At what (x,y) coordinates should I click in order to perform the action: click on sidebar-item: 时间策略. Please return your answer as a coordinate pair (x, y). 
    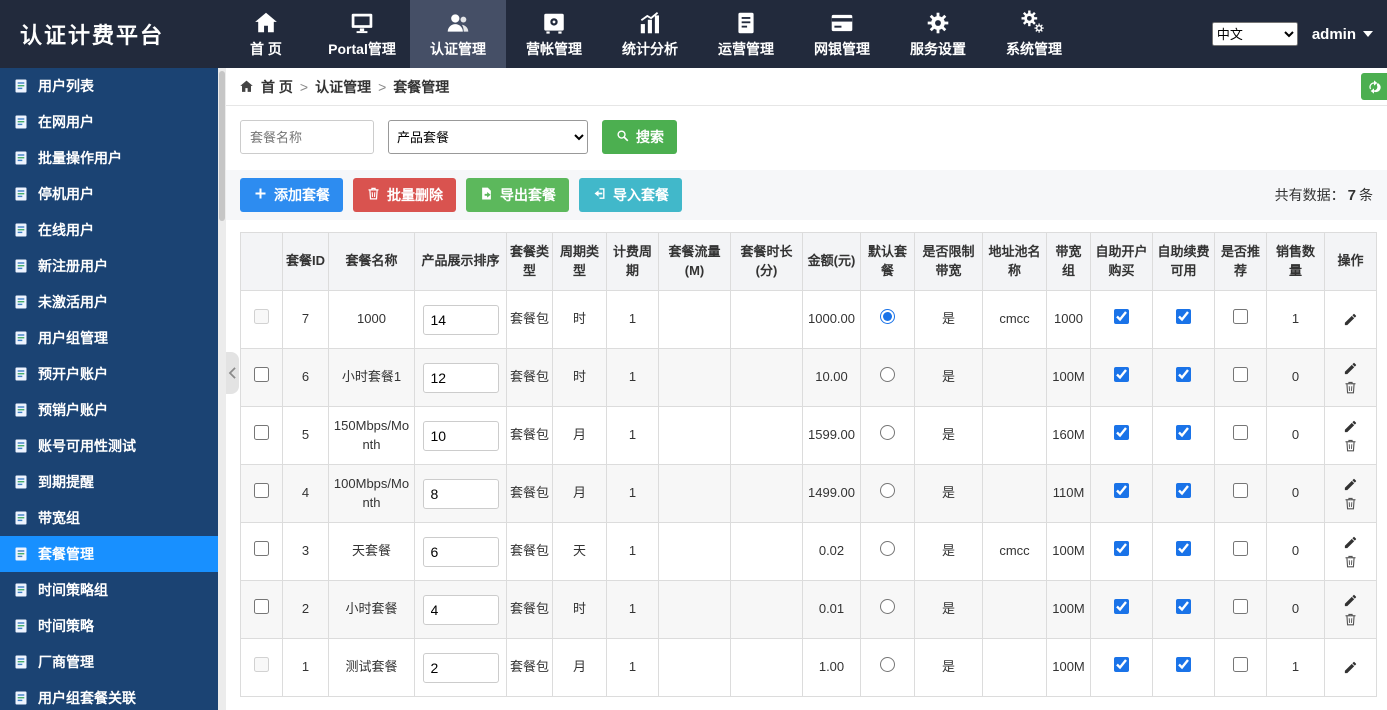
    Looking at the image, I should click on (109, 626).